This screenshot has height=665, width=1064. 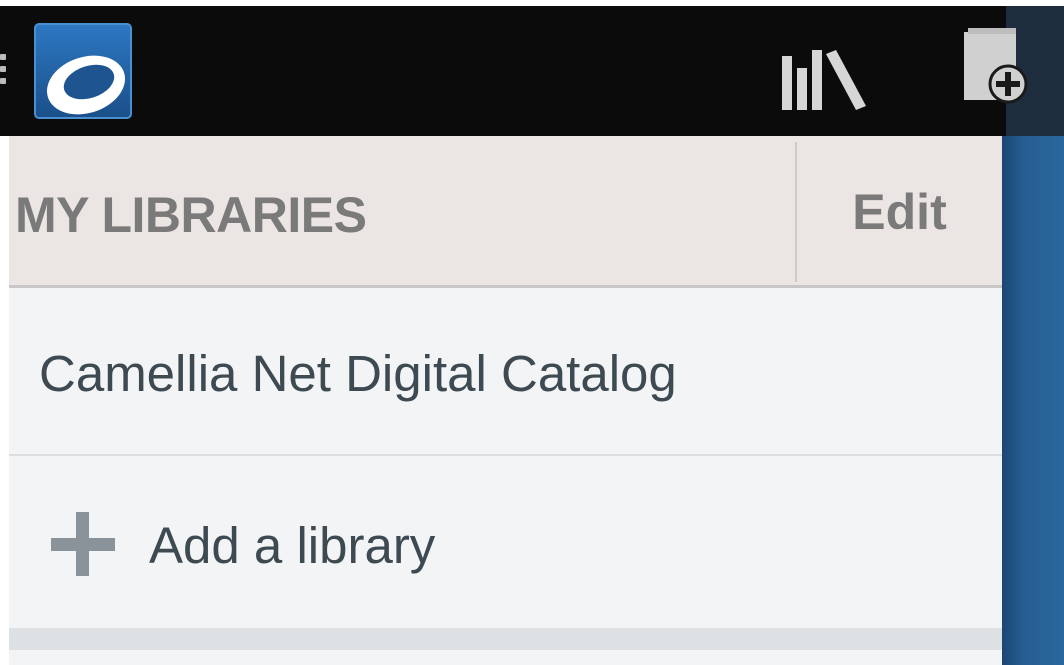 I want to click on add-library-label: Add a library, so click(x=292, y=545).